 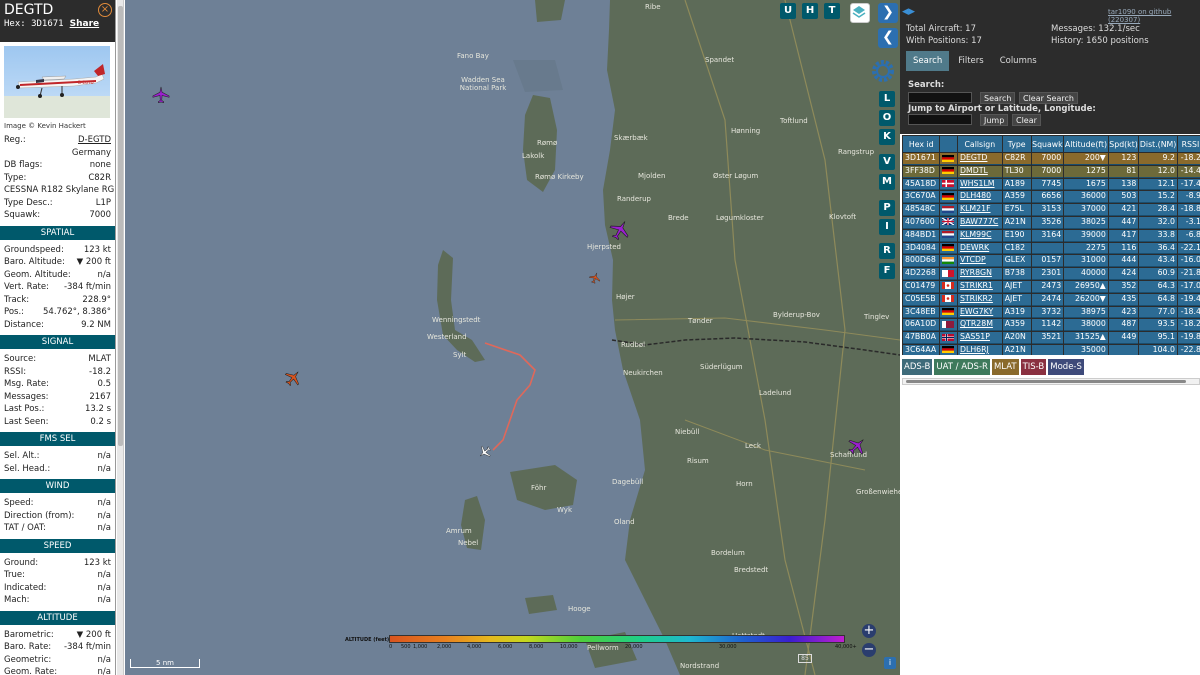 What do you see at coordinates (103, 202) in the screenshot?
I see `info-value: L1P` at bounding box center [103, 202].